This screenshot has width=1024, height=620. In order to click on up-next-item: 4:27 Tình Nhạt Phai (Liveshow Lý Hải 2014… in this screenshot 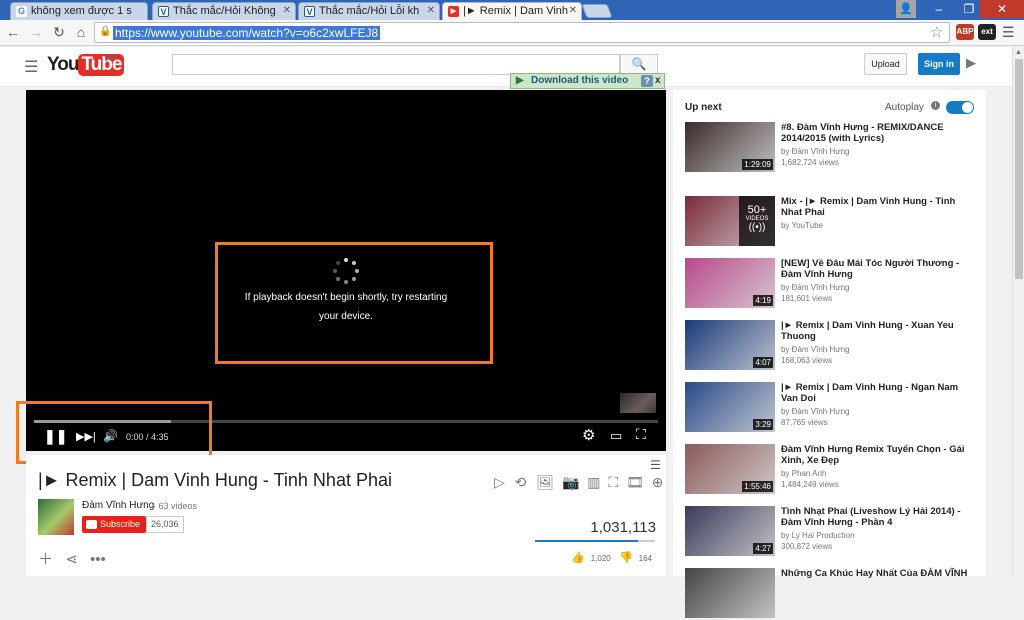, I will do `click(831, 532)`.